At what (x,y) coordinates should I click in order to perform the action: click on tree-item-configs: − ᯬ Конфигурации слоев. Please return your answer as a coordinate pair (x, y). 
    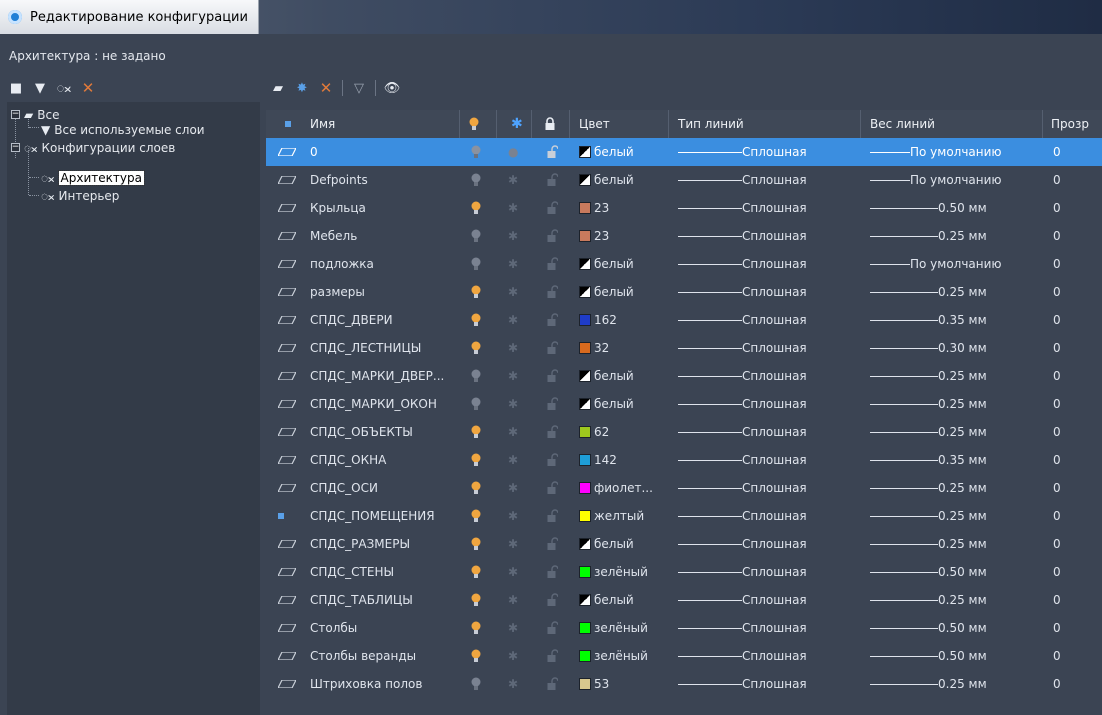
    Looking at the image, I should click on (93, 147).